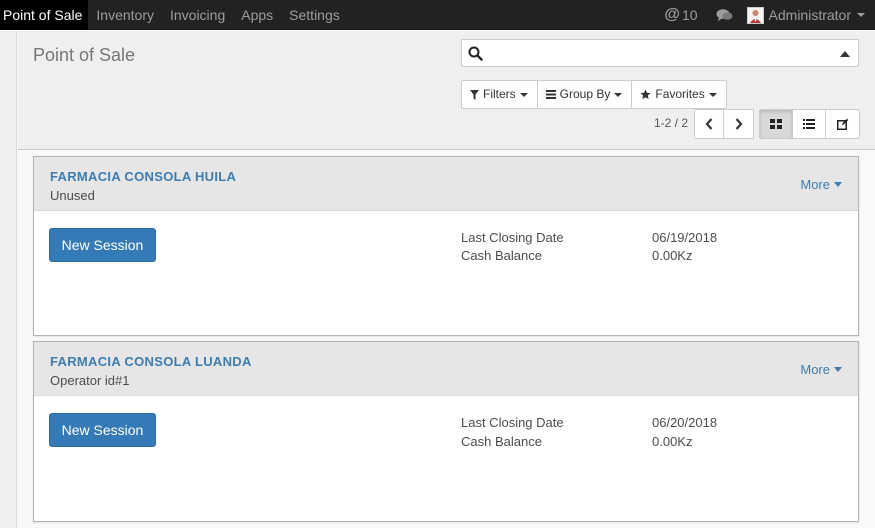 The height and width of the screenshot is (528, 875). I want to click on search-filters: Filters Group By Favorites, so click(594, 94).